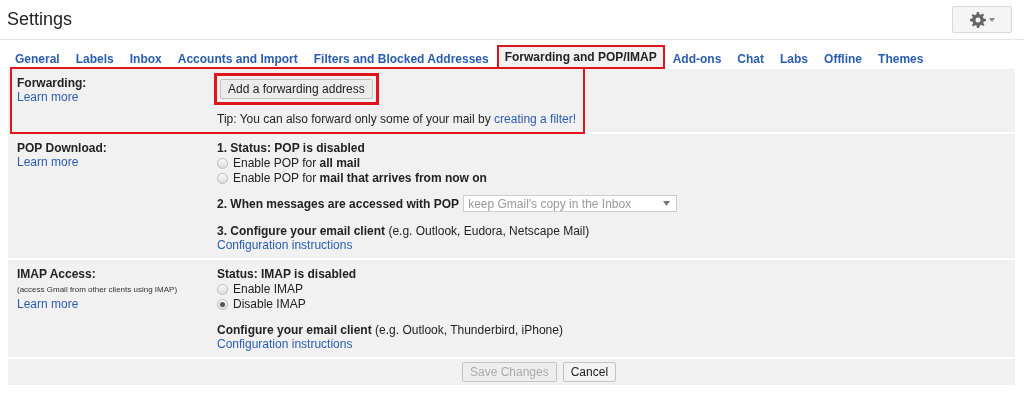 This screenshot has width=1024, height=401. Describe the element at coordinates (94, 58) in the screenshot. I see `settings-tab: Labels` at that location.